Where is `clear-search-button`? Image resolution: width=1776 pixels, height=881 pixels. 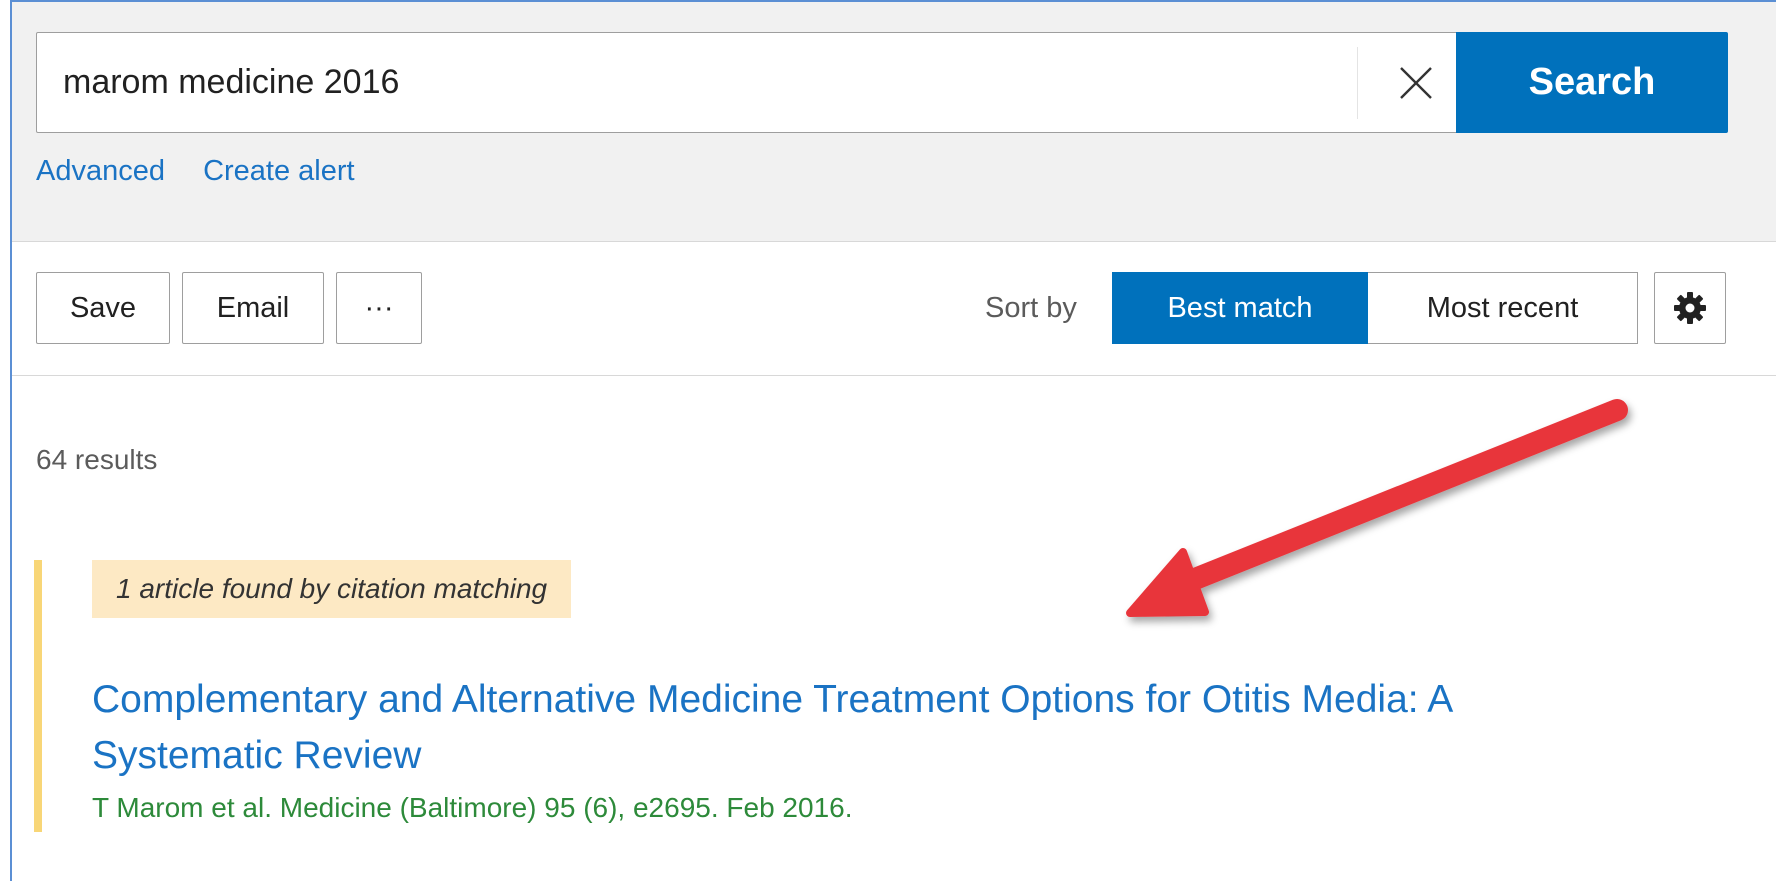 clear-search-button is located at coordinates (1416, 82).